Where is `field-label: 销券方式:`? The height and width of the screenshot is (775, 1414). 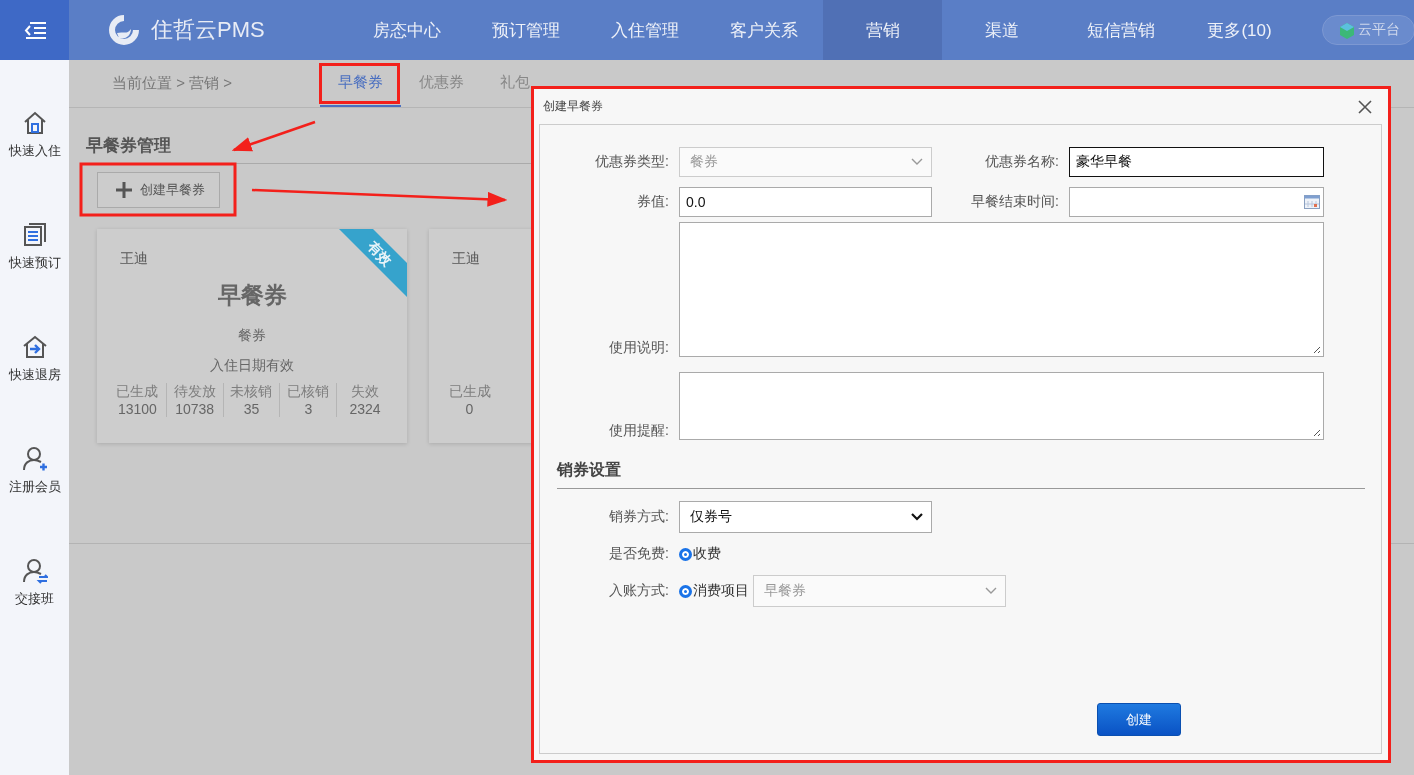 field-label: 销券方式: is located at coordinates (639, 517).